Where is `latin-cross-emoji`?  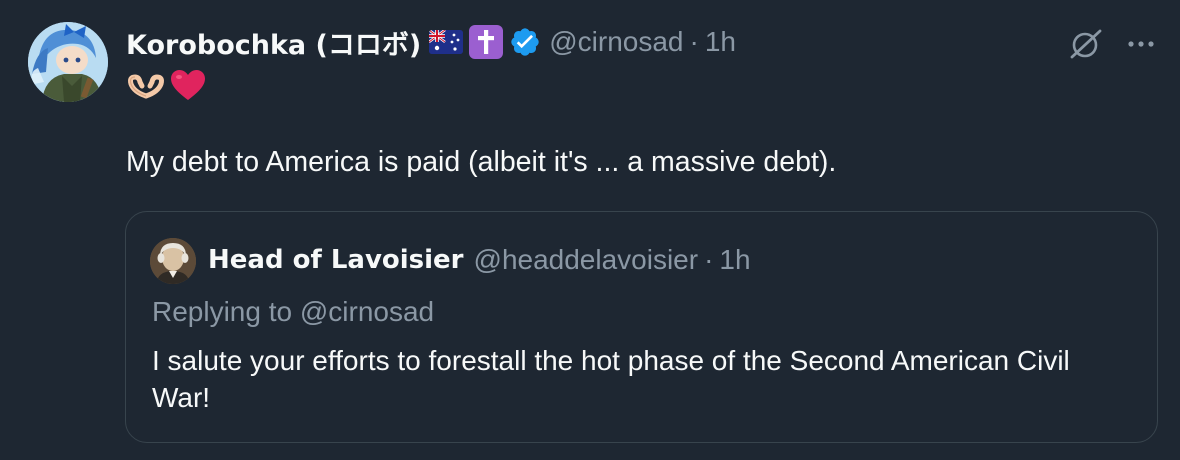
latin-cross-emoji is located at coordinates (486, 42).